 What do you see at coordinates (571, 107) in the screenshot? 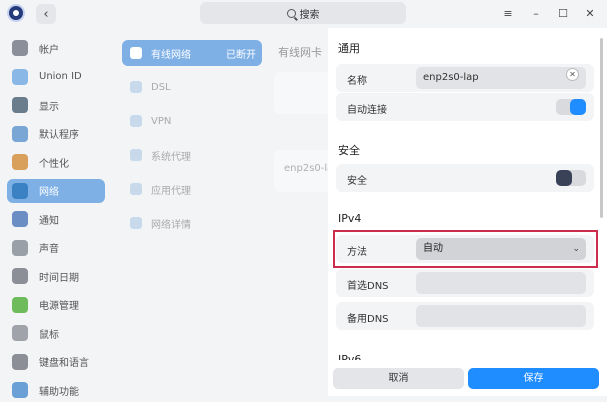
I see `autoconnect-toggle` at bounding box center [571, 107].